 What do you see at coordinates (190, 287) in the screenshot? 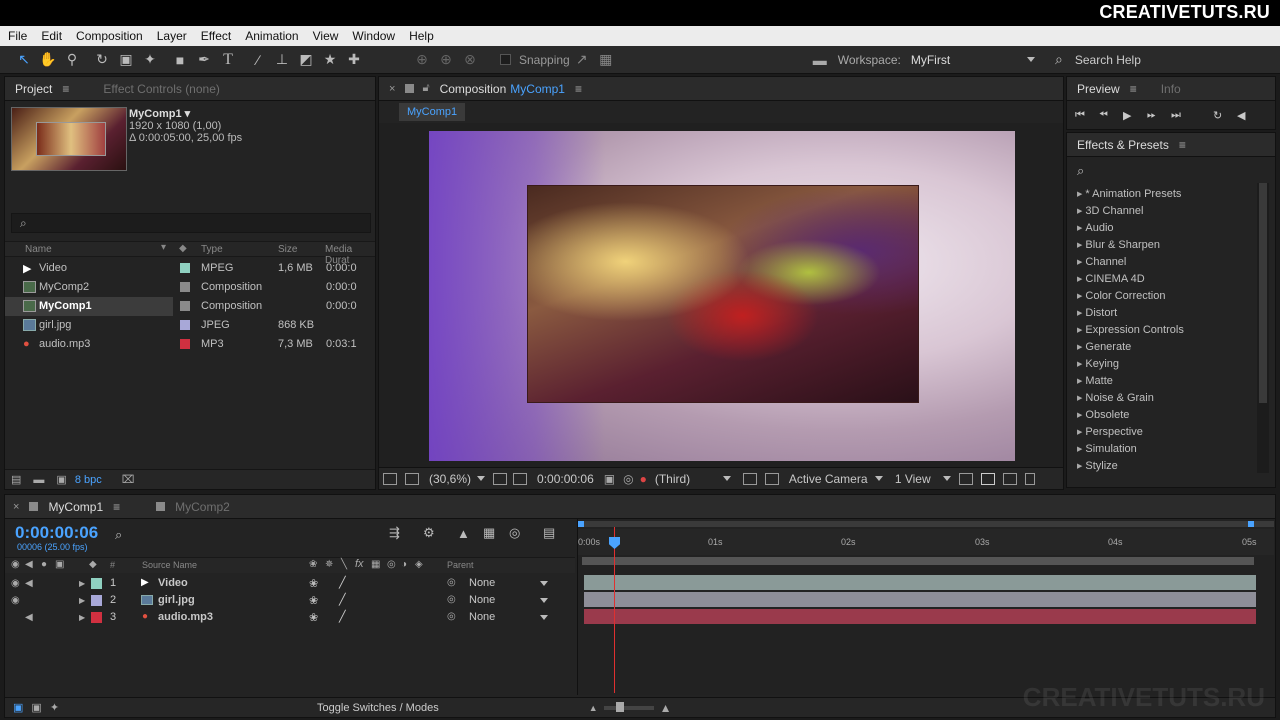
I see `project-item-mycomp2: MyComp2 Composition 0:00:0` at bounding box center [190, 287].